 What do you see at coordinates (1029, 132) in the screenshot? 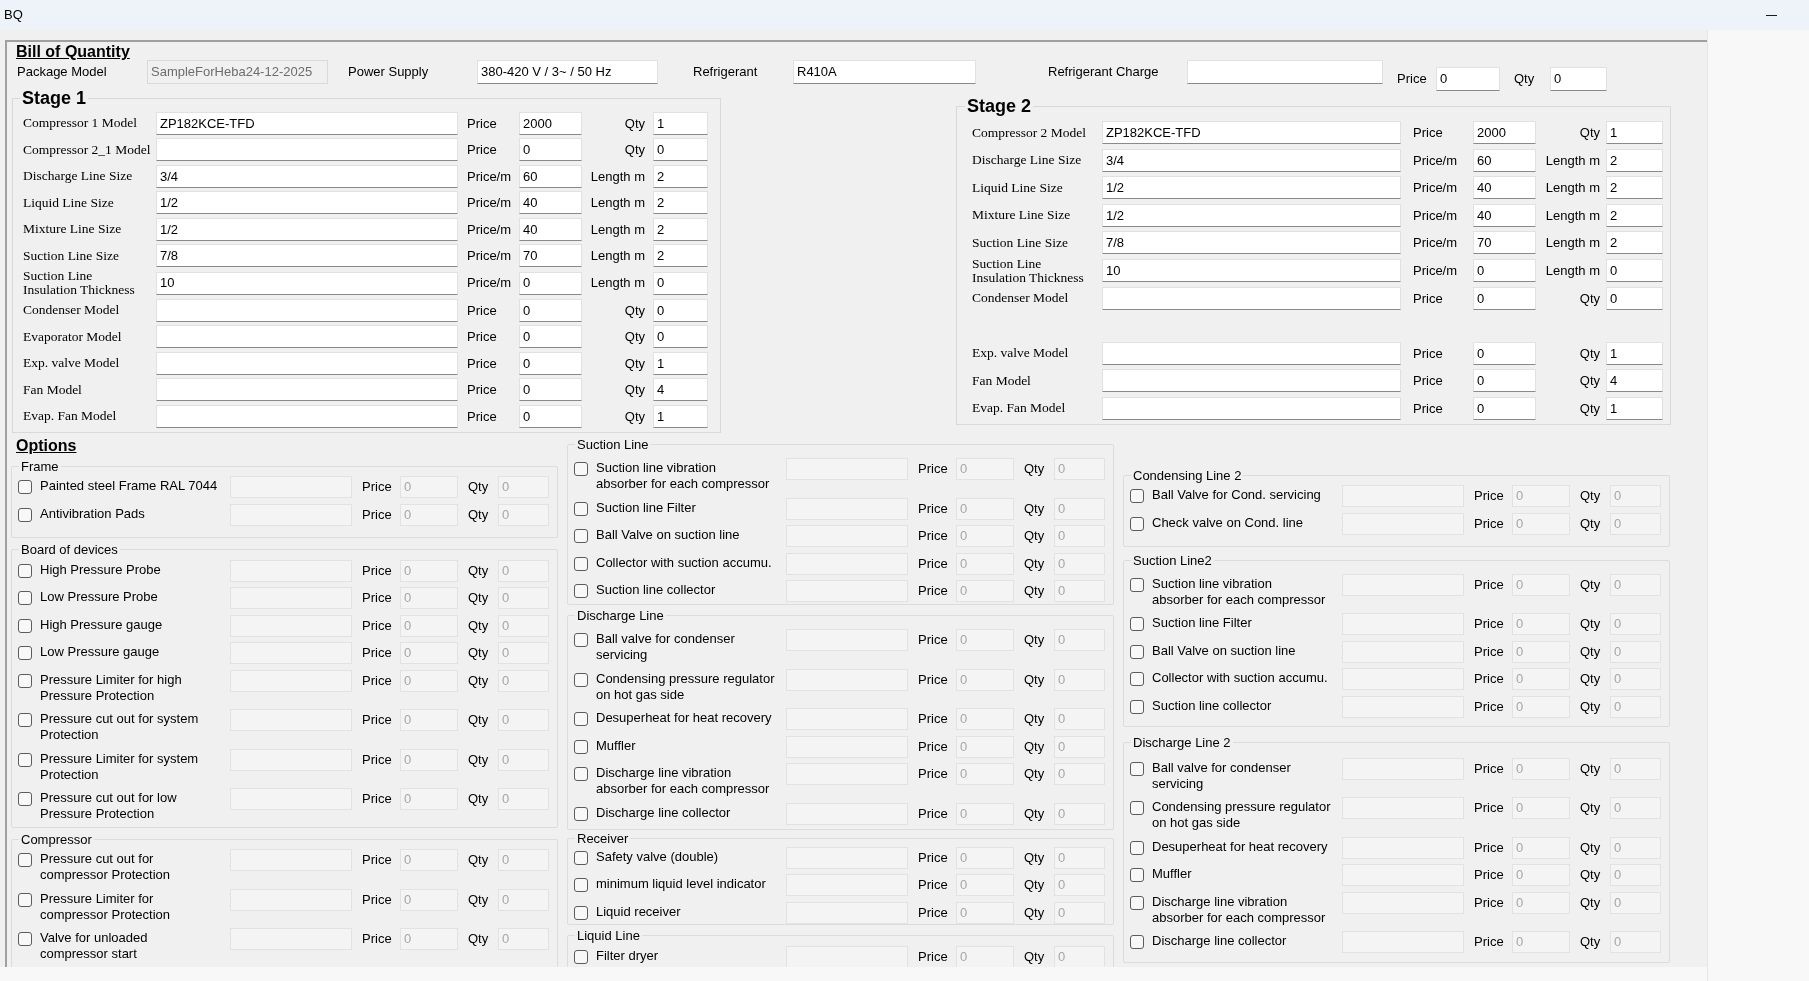
I see `row-label: Compressor 2 Model` at bounding box center [1029, 132].